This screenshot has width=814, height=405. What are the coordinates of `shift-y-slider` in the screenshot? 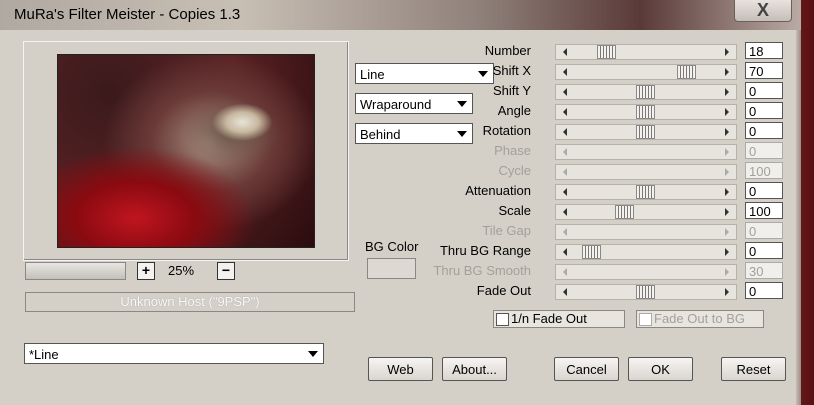 It's located at (646, 92).